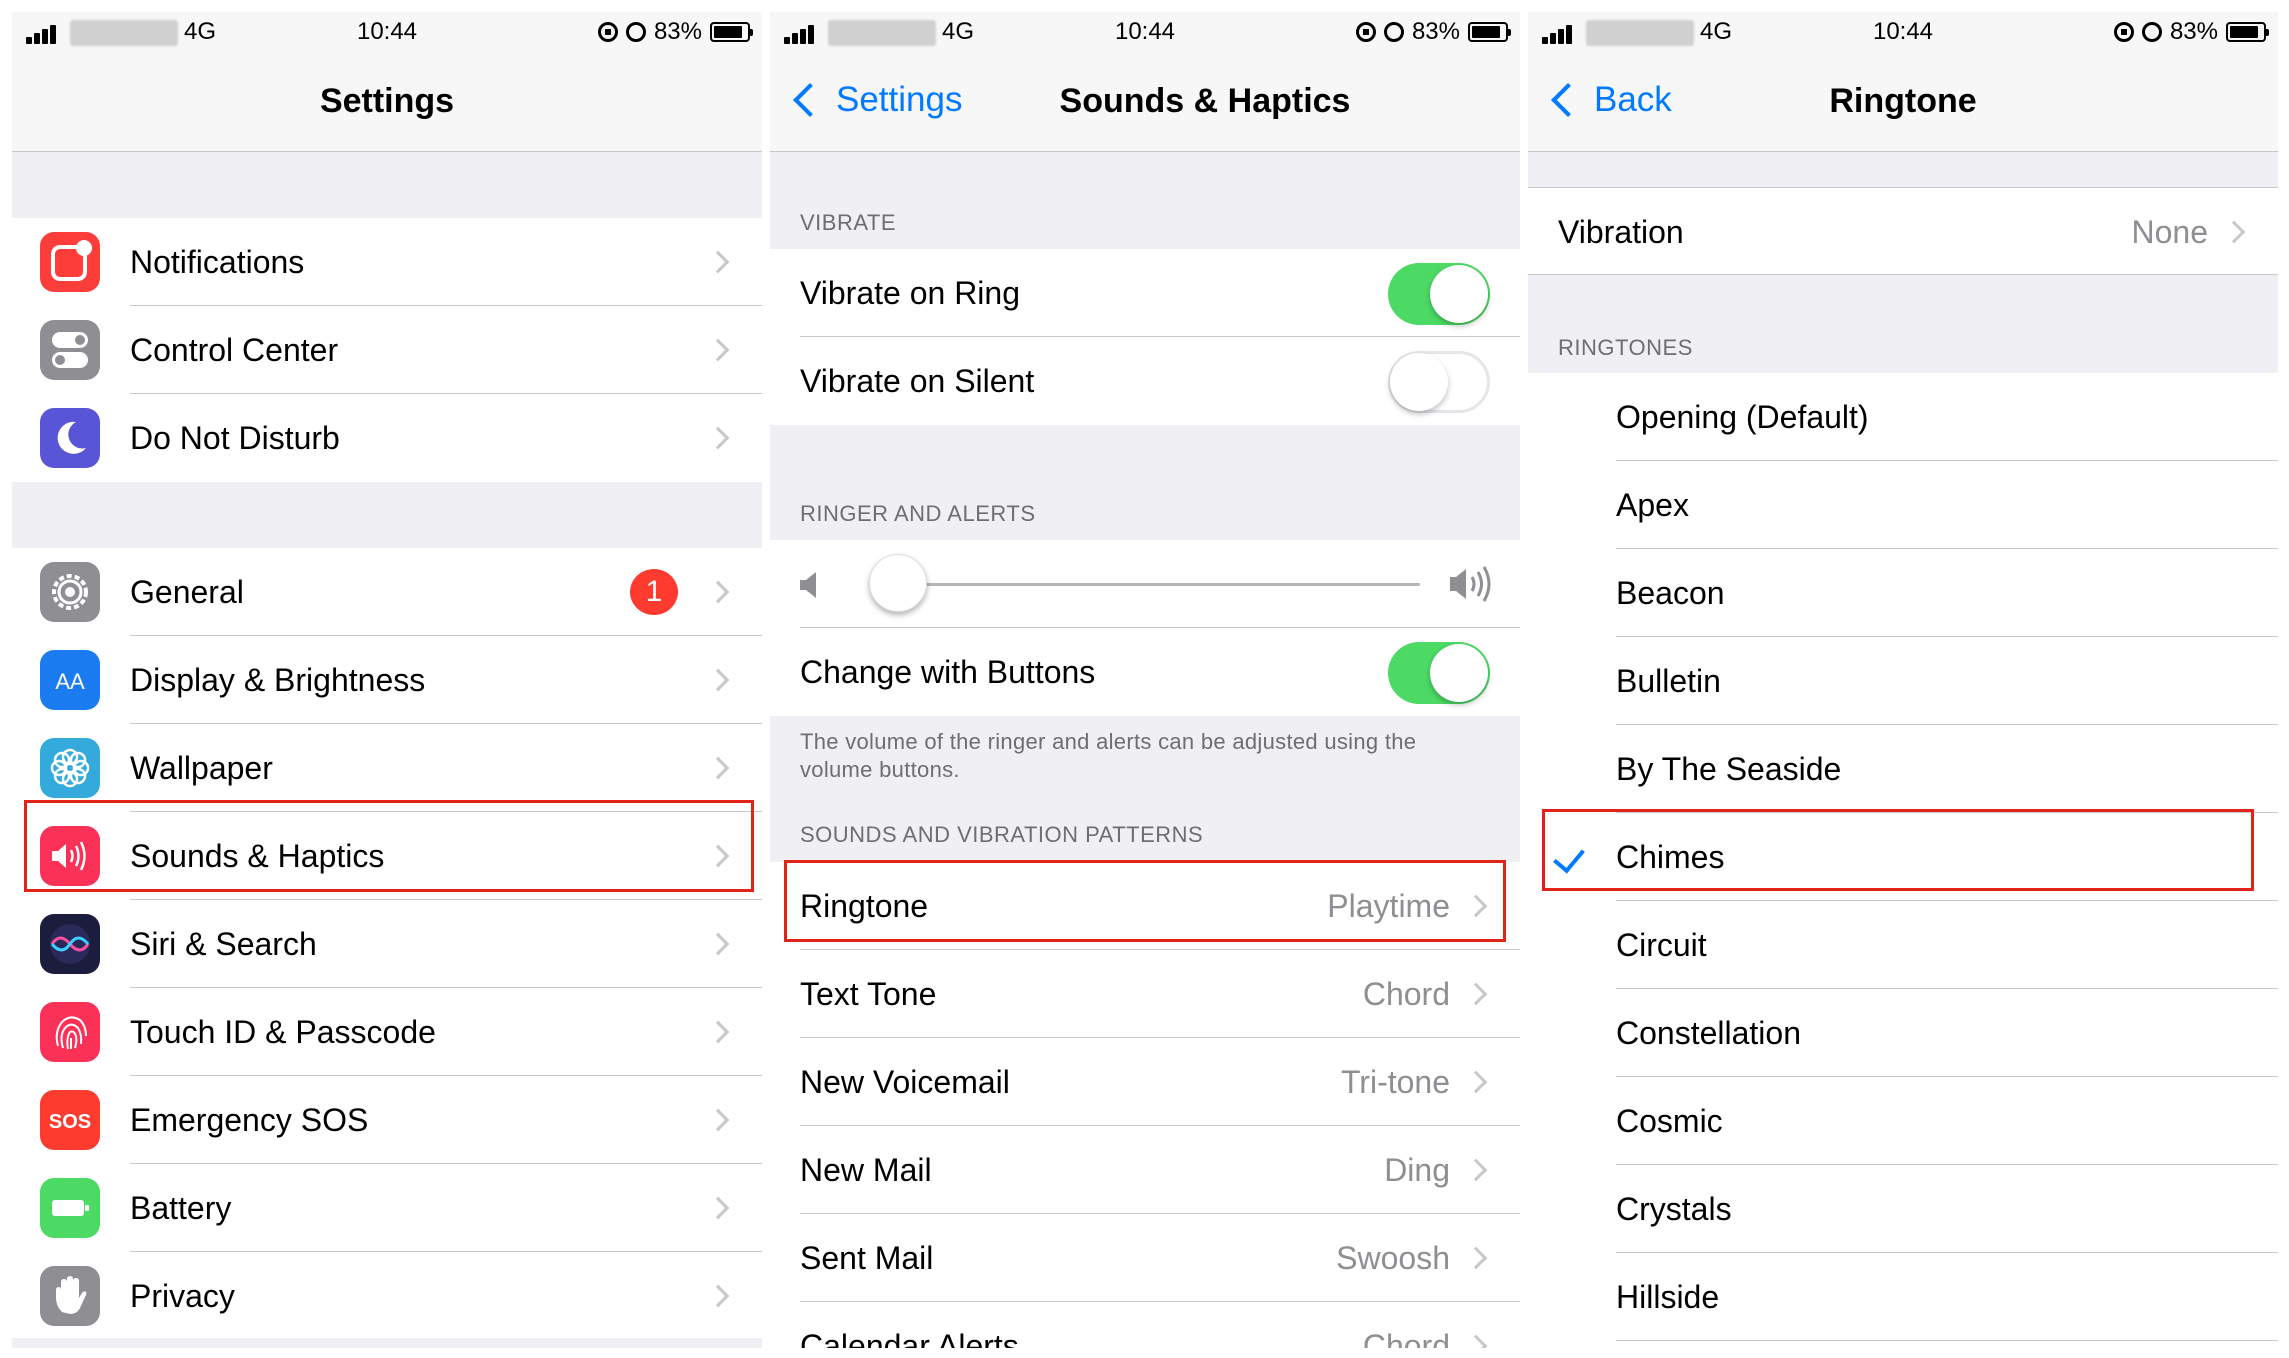  Describe the element at coordinates (948, 672) in the screenshot. I see `row-label: Change with Buttons` at that location.